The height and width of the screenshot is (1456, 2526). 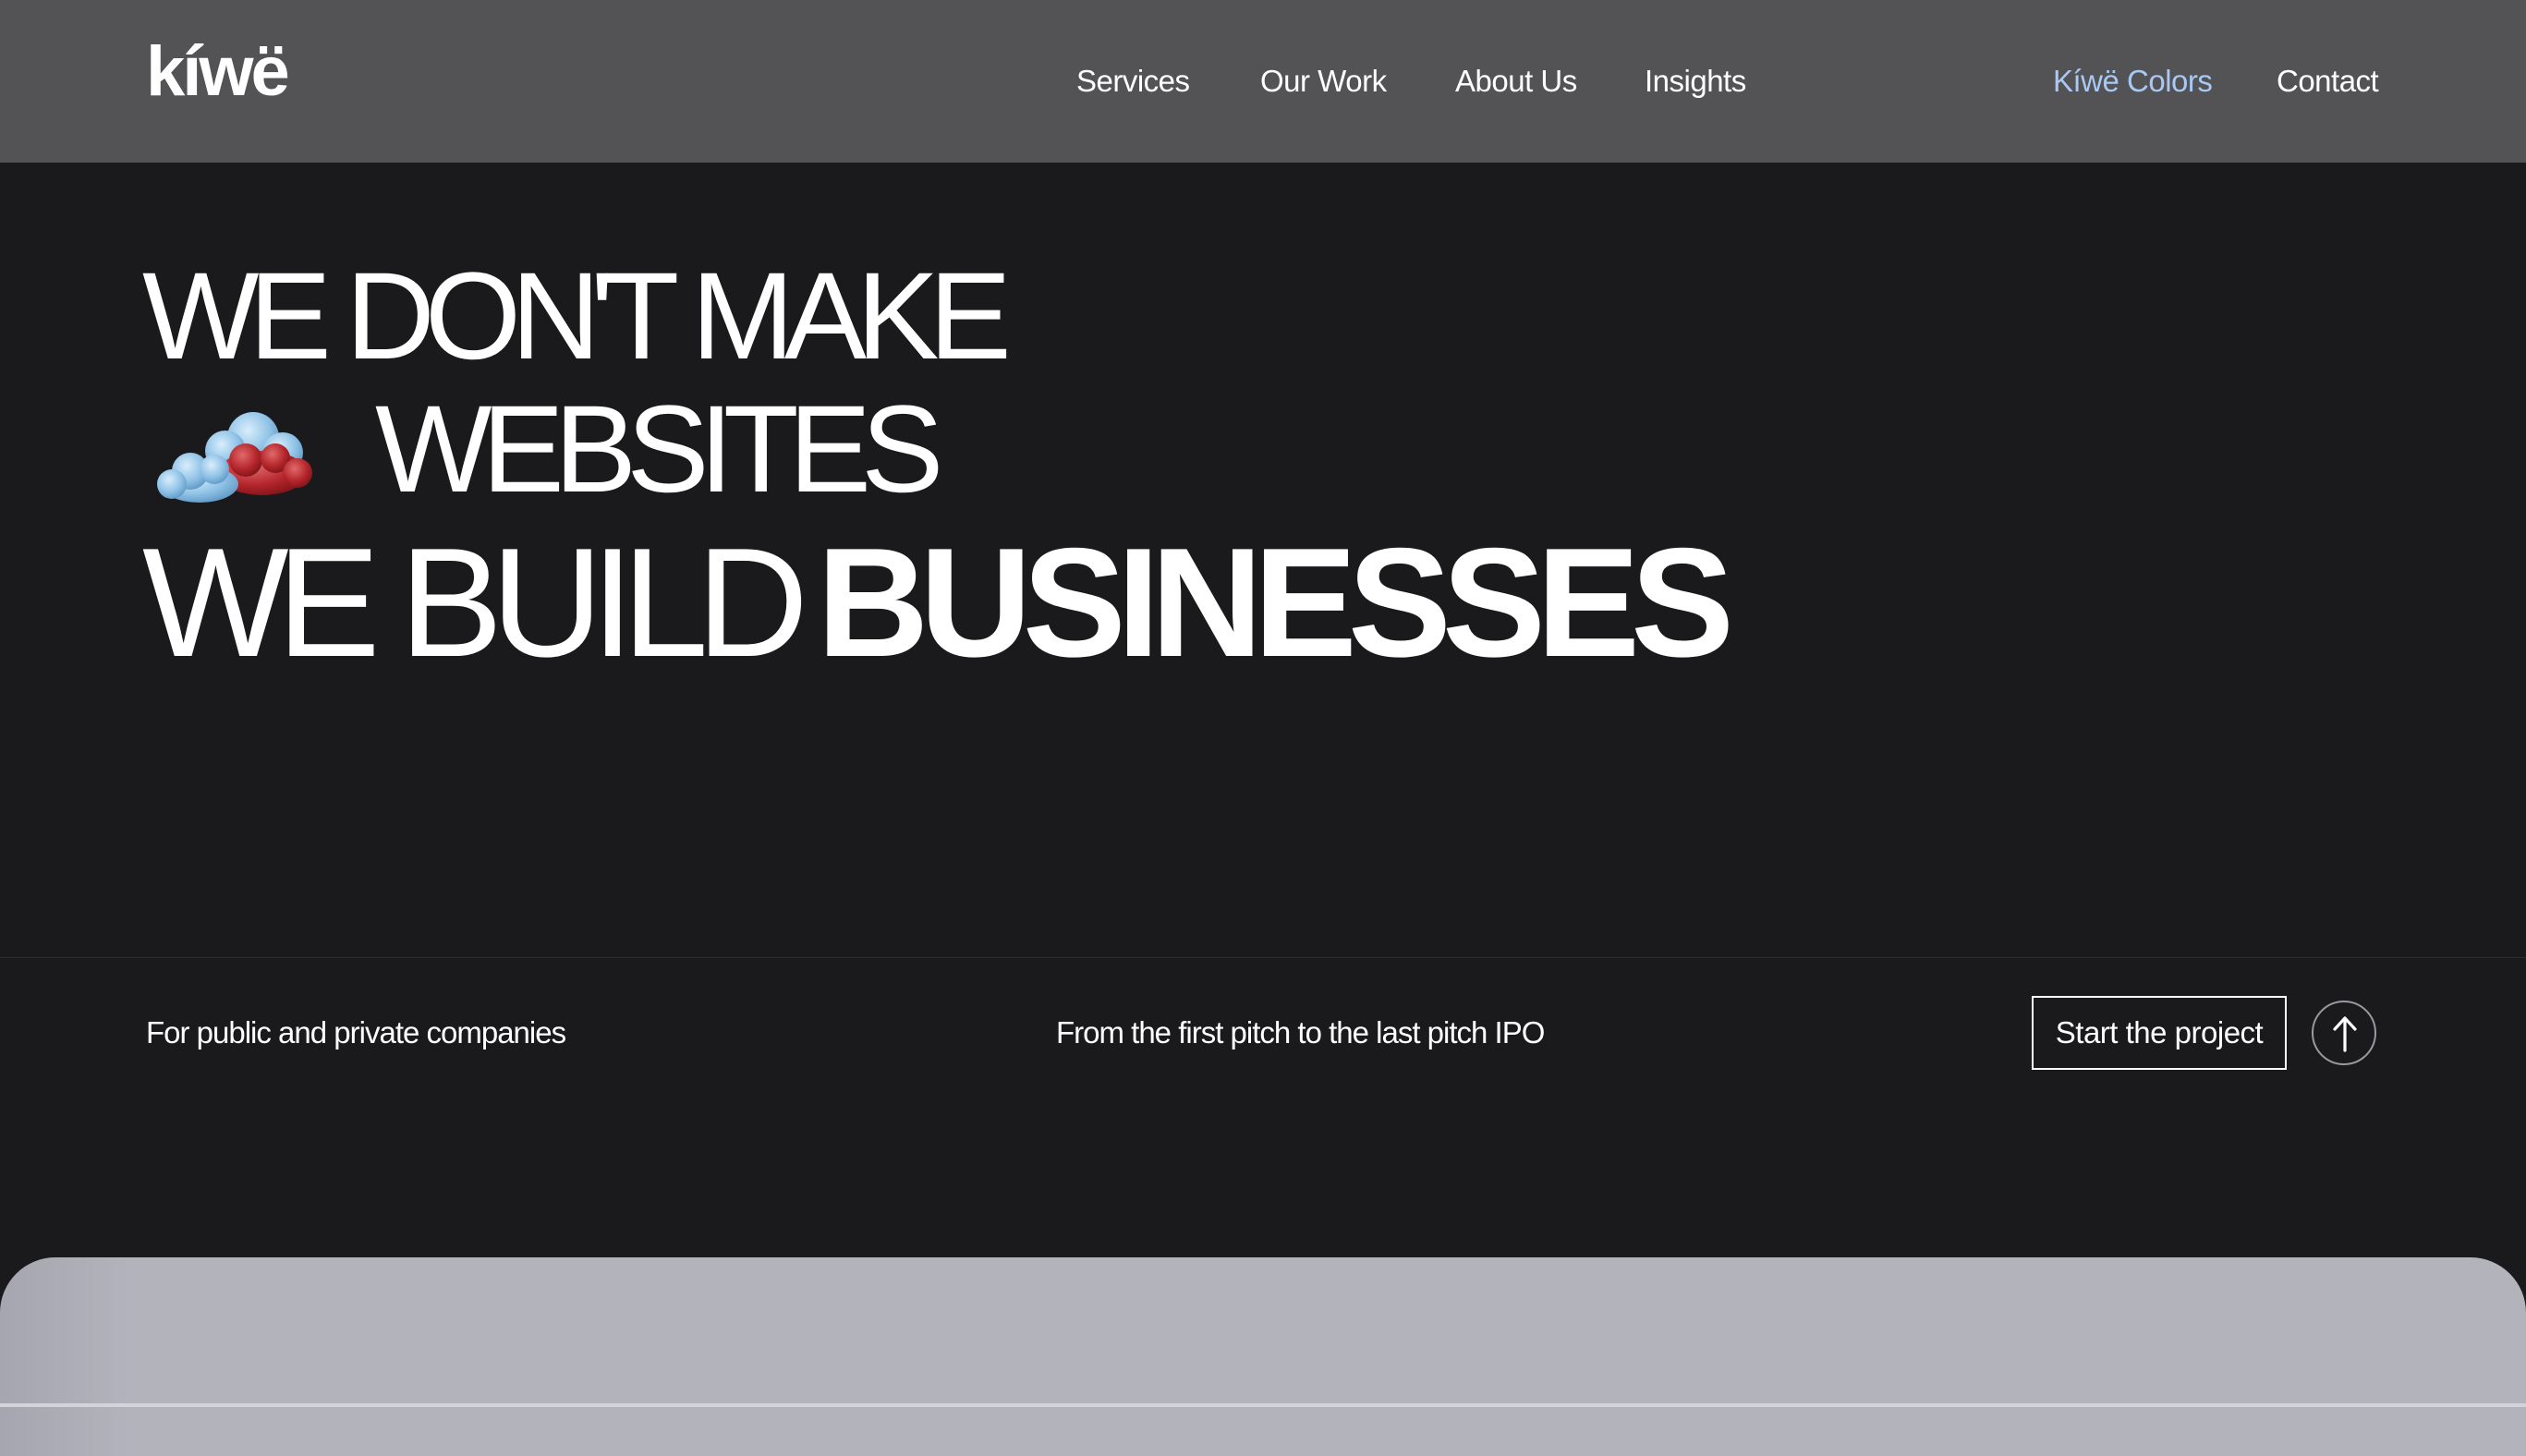 What do you see at coordinates (64, 1356) in the screenshot?
I see `panel-shade` at bounding box center [64, 1356].